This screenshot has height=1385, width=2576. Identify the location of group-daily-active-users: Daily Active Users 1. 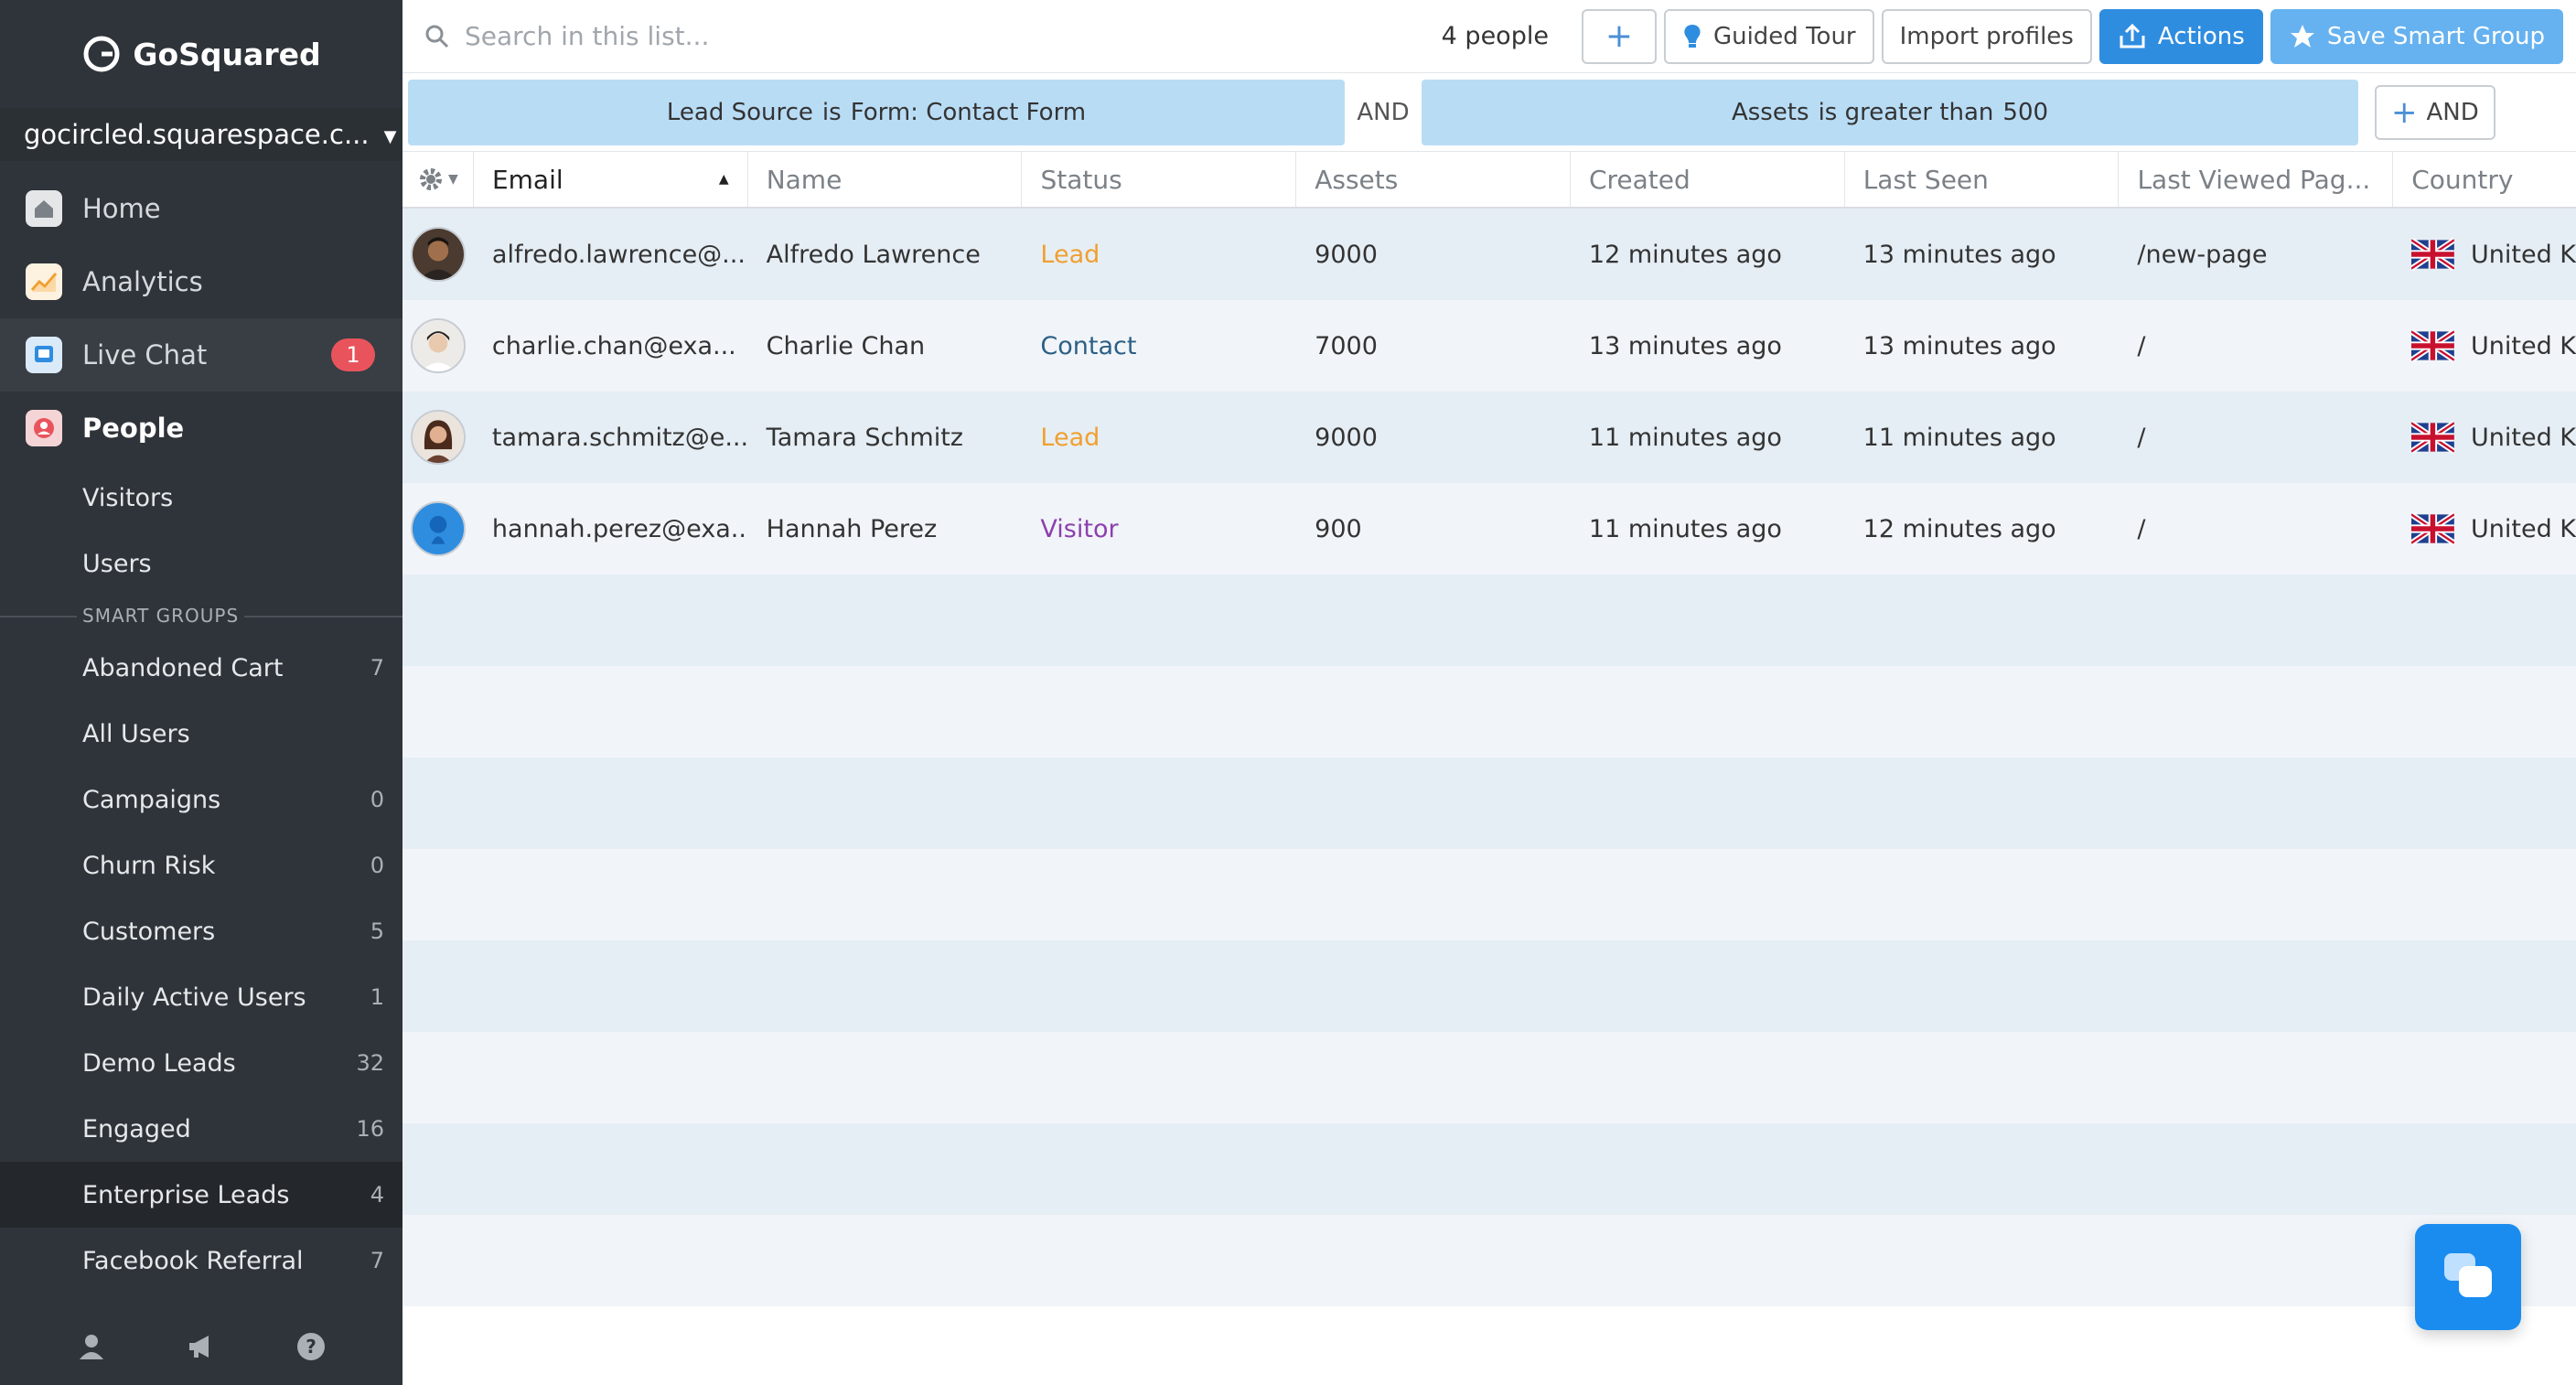
(201, 997).